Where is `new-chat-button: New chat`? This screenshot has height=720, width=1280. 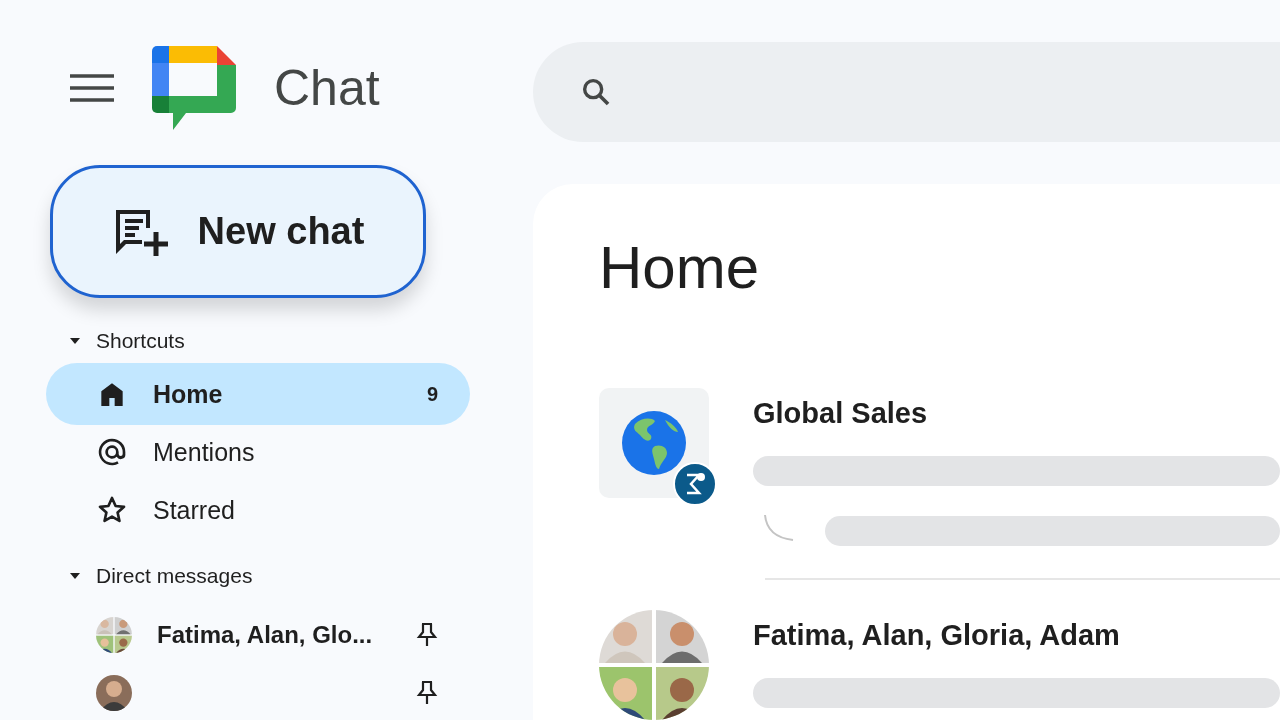 new-chat-button: New chat is located at coordinates (238, 231).